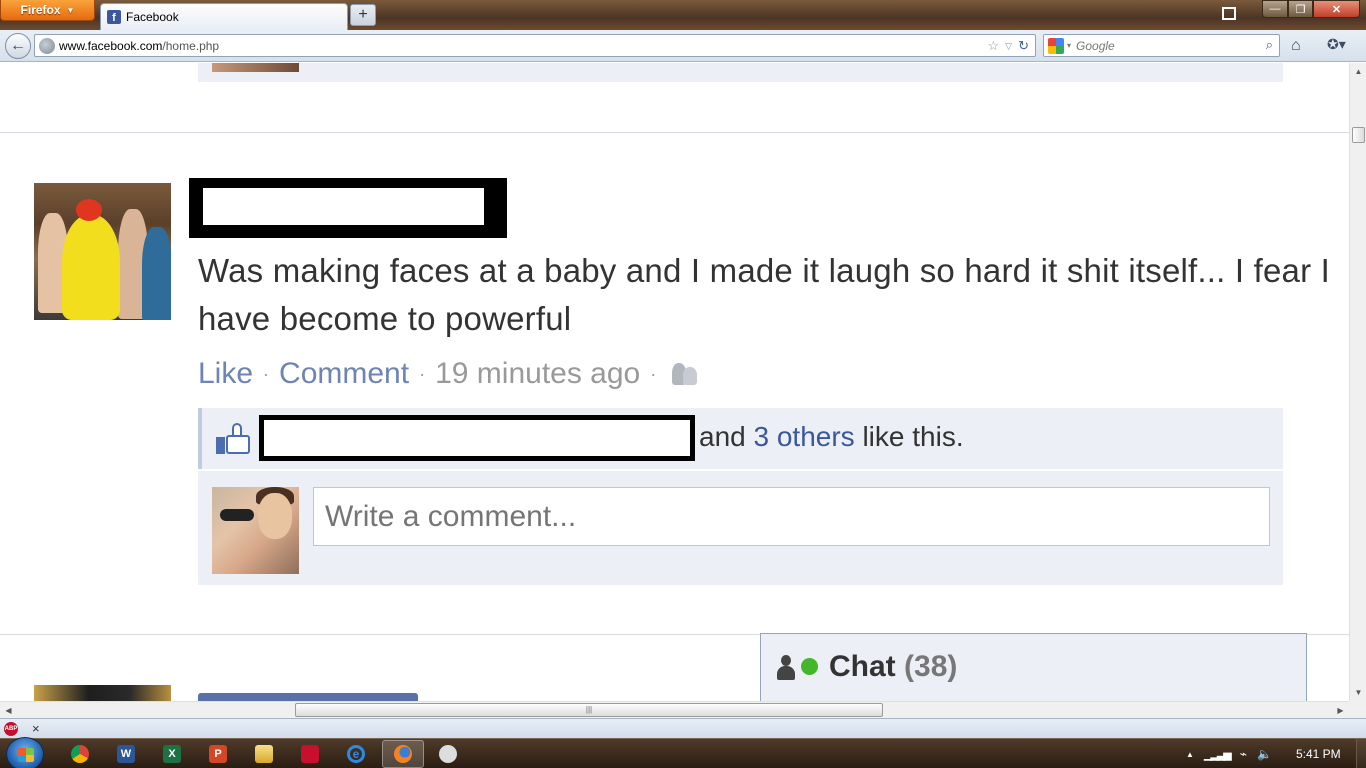 The width and height of the screenshot is (1366, 768). I want to click on taskbar-clock: 5:41 PM, so click(1318, 754).